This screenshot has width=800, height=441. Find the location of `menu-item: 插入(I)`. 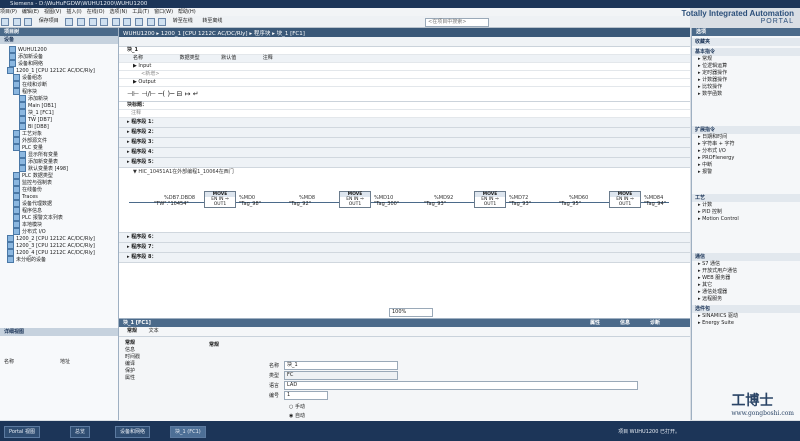

menu-item: 插入(I) is located at coordinates (73, 12).